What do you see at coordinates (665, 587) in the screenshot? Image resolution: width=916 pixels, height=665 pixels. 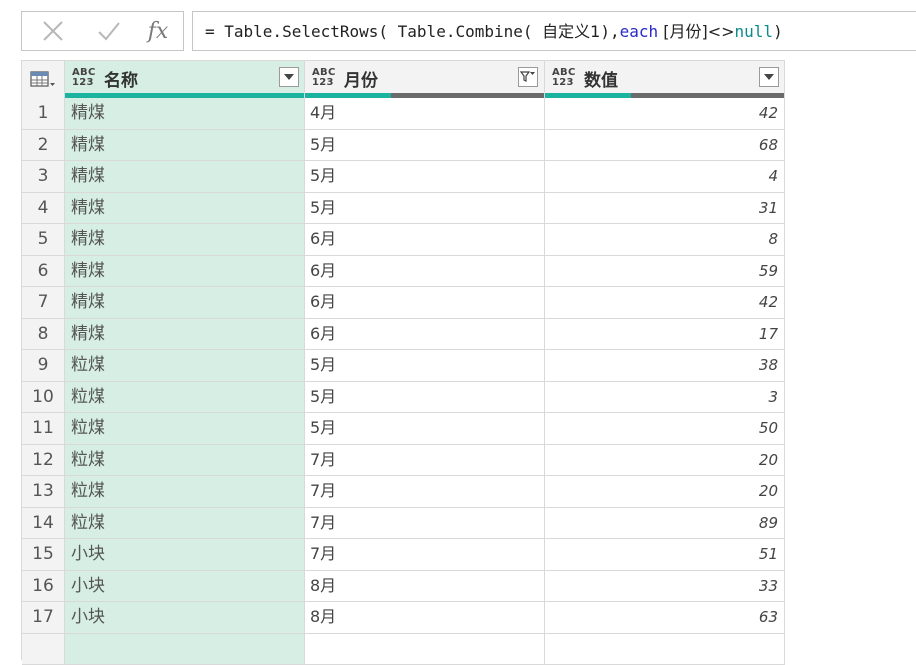 I see `cell-value: 33` at bounding box center [665, 587].